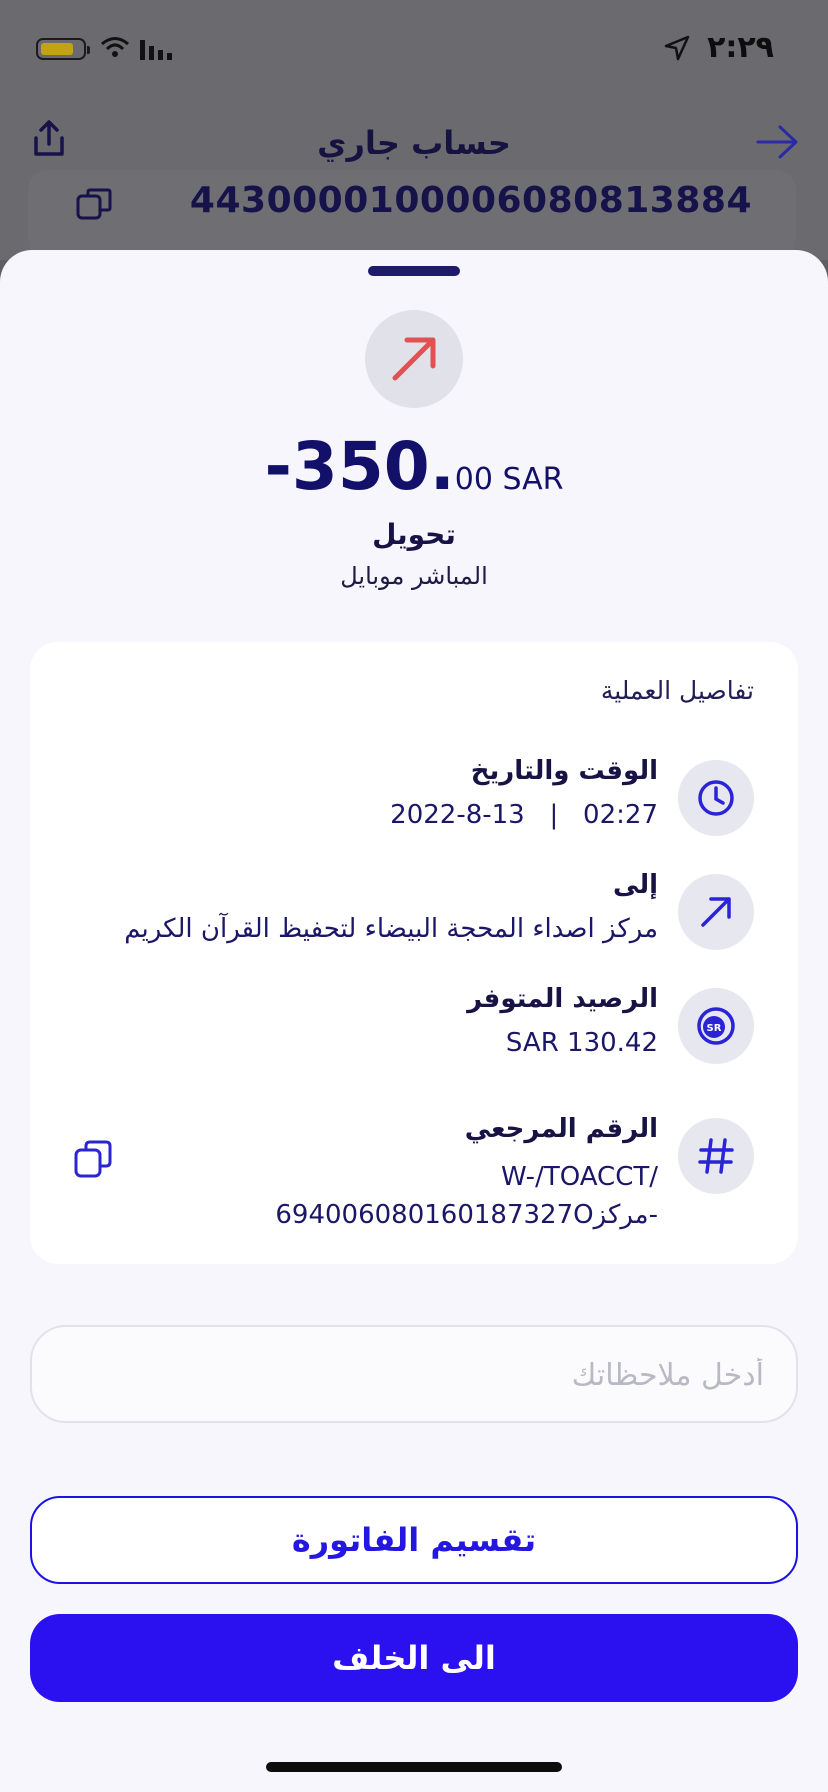 The width and height of the screenshot is (828, 1792). What do you see at coordinates (561, 1129) in the screenshot?
I see `reference-label: الرقم المرجعي` at bounding box center [561, 1129].